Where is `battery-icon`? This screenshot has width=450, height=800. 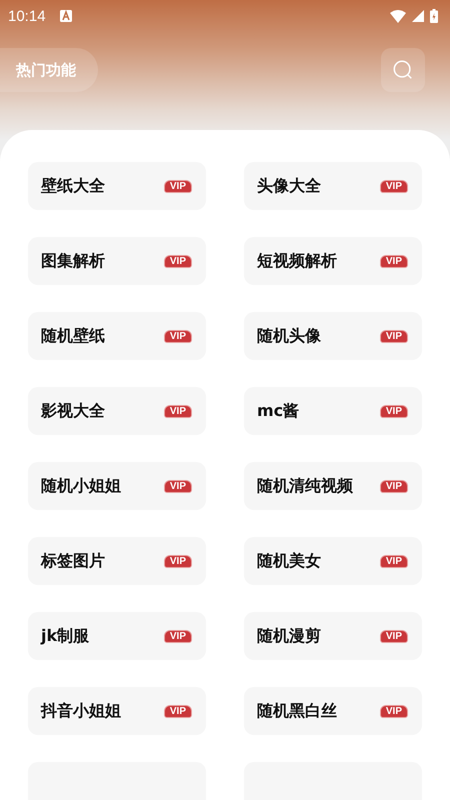
battery-icon is located at coordinates (434, 16).